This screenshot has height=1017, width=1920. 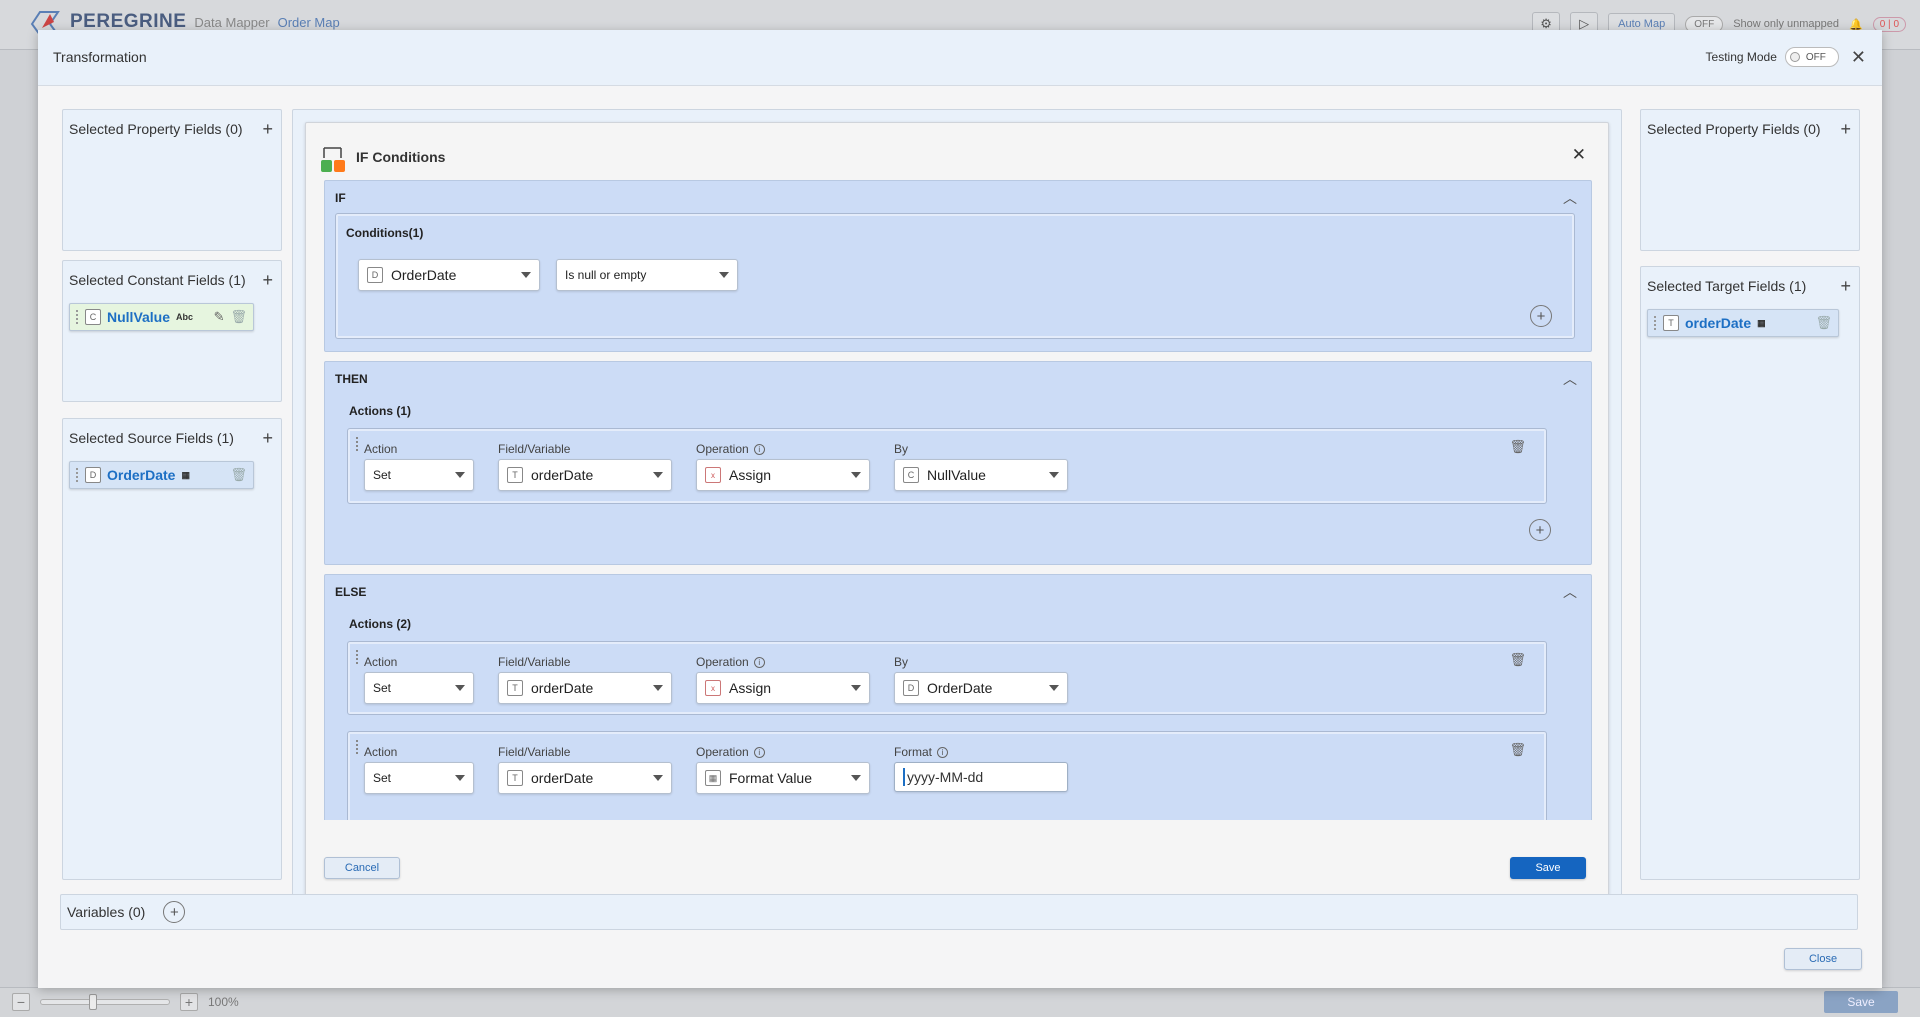 I want to click on if-conditions-title: IF Conditions, so click(x=401, y=157).